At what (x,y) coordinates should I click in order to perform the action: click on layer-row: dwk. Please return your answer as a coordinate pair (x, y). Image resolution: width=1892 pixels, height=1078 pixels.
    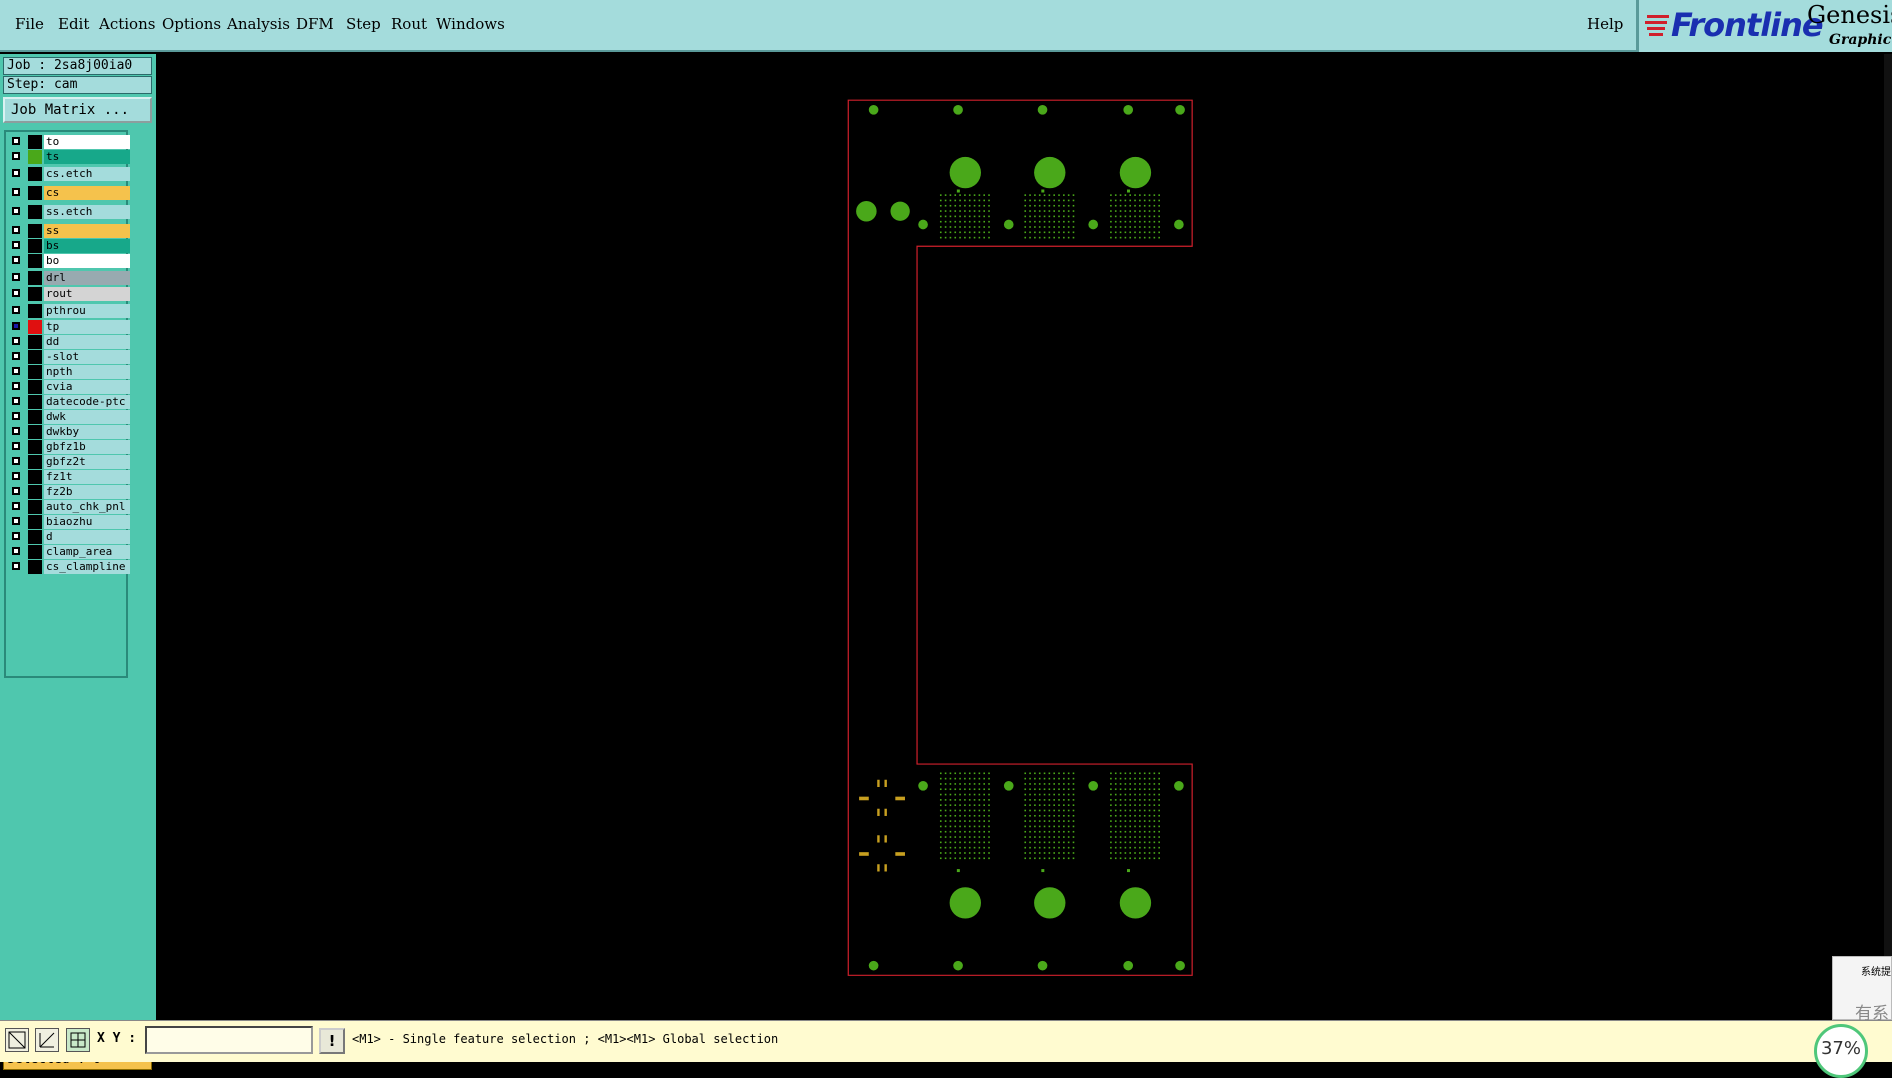
    Looking at the image, I should click on (69, 417).